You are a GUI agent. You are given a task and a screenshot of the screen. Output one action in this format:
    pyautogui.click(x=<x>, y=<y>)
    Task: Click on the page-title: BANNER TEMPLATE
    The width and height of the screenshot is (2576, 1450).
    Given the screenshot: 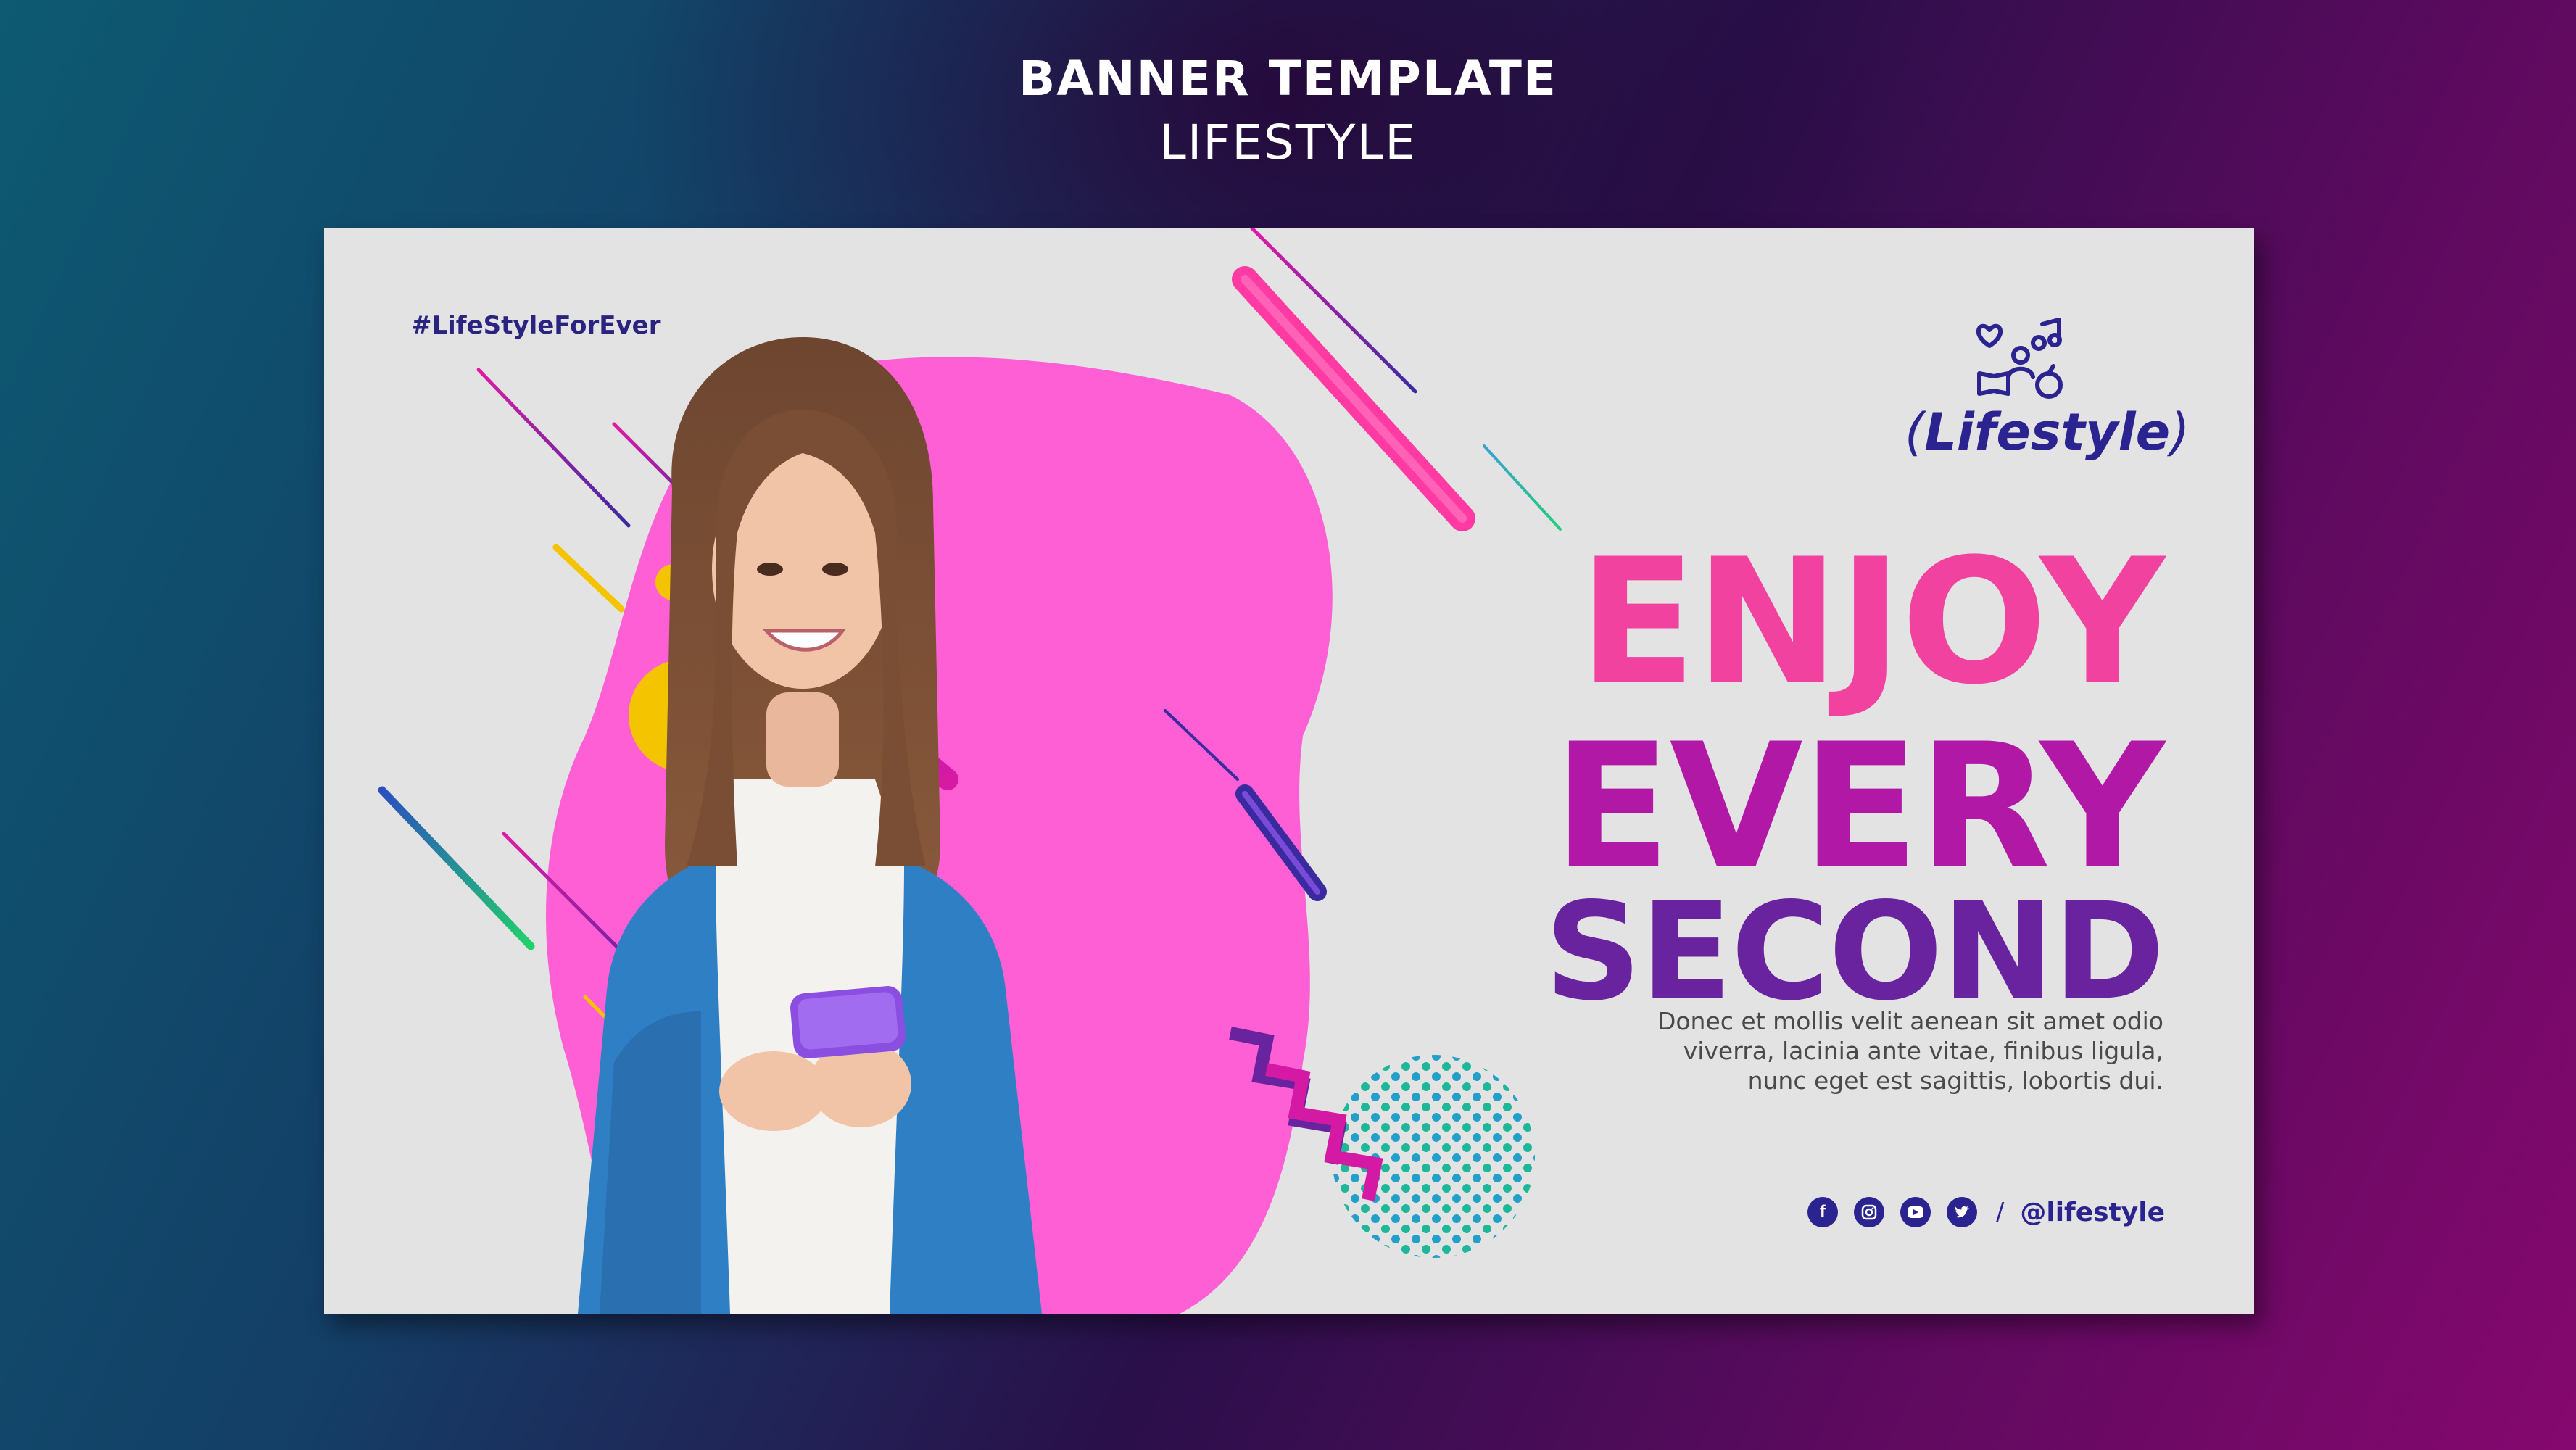 What is the action you would take?
    pyautogui.click(x=1287, y=79)
    